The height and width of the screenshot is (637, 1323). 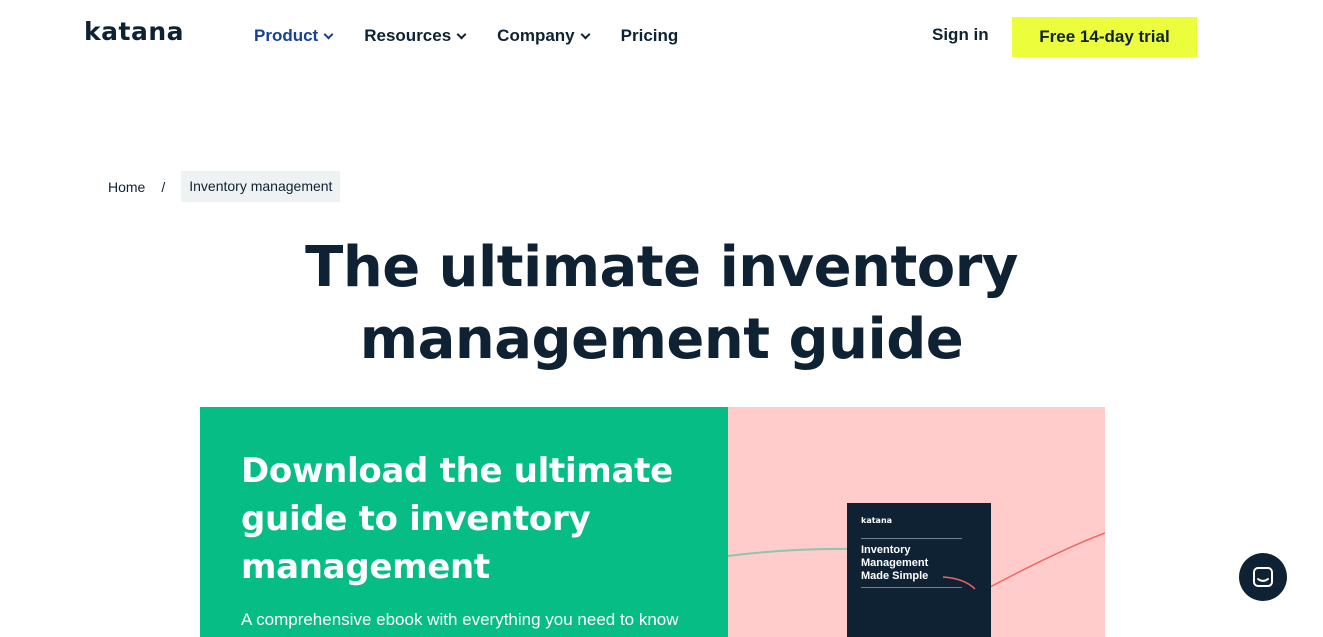 I want to click on katana-logo: katana, so click(x=134, y=31).